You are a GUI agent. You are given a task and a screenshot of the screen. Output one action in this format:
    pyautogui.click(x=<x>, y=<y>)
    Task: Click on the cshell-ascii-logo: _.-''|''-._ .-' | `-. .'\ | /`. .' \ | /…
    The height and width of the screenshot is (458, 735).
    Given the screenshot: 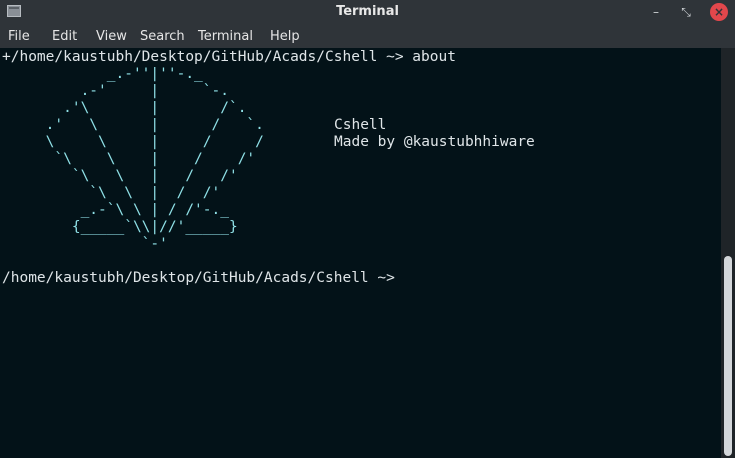 What is the action you would take?
    pyautogui.click(x=154, y=159)
    